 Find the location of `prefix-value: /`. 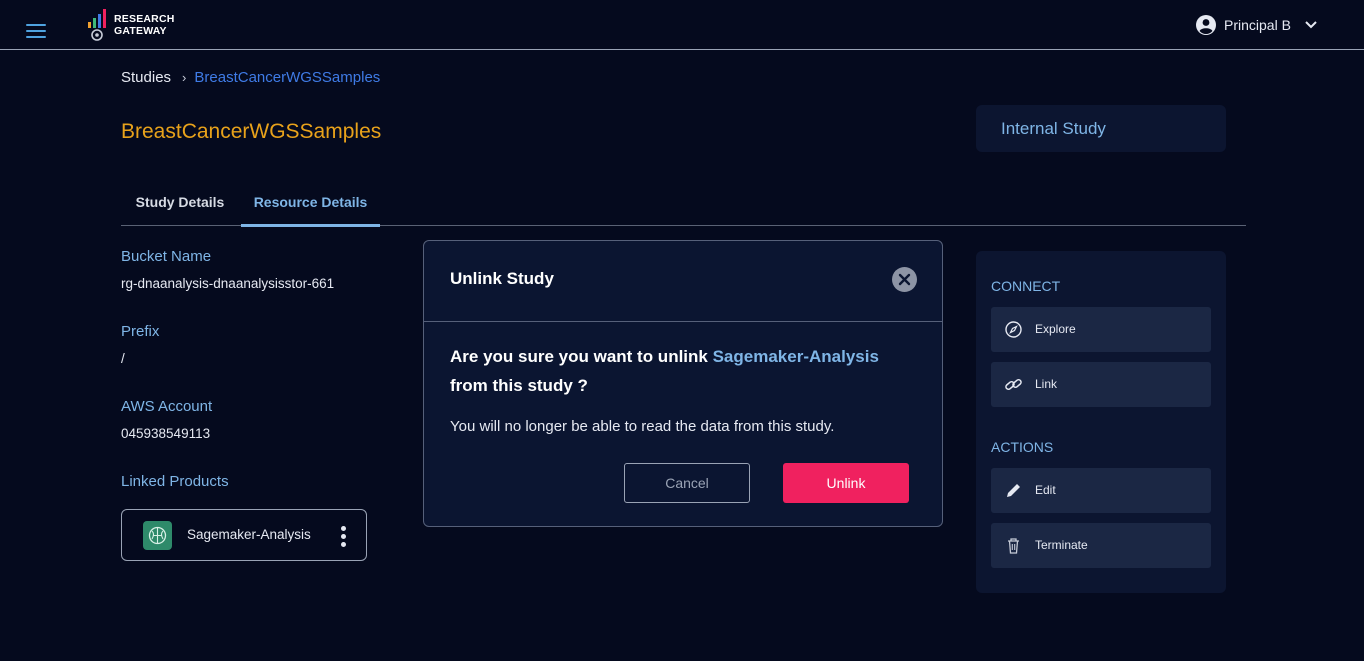

prefix-value: / is located at coordinates (123, 358).